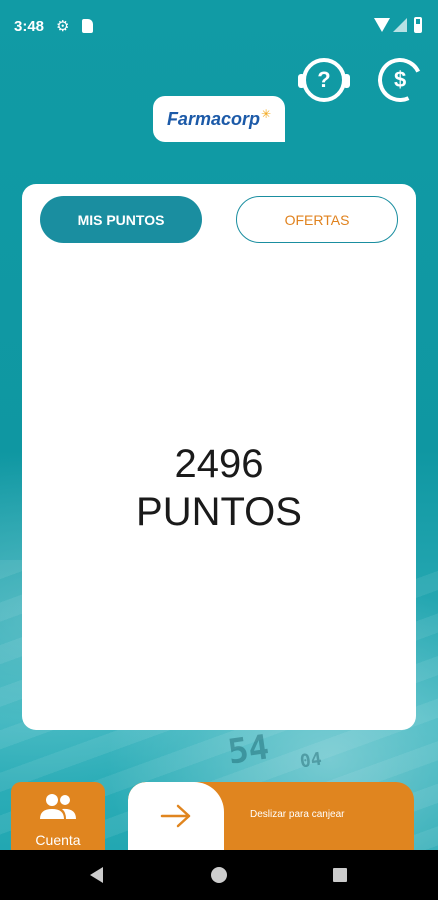 The width and height of the screenshot is (438, 900). I want to click on card-digits-small: 04, so click(311, 760).